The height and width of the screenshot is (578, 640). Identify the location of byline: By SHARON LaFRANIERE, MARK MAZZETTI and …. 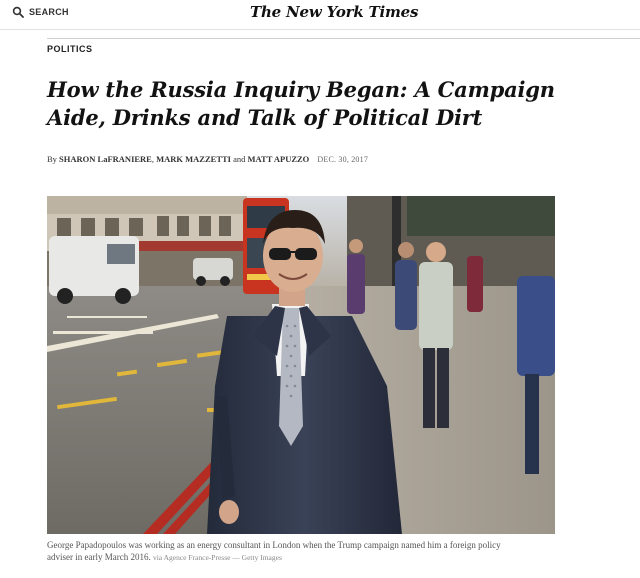
(207, 159).